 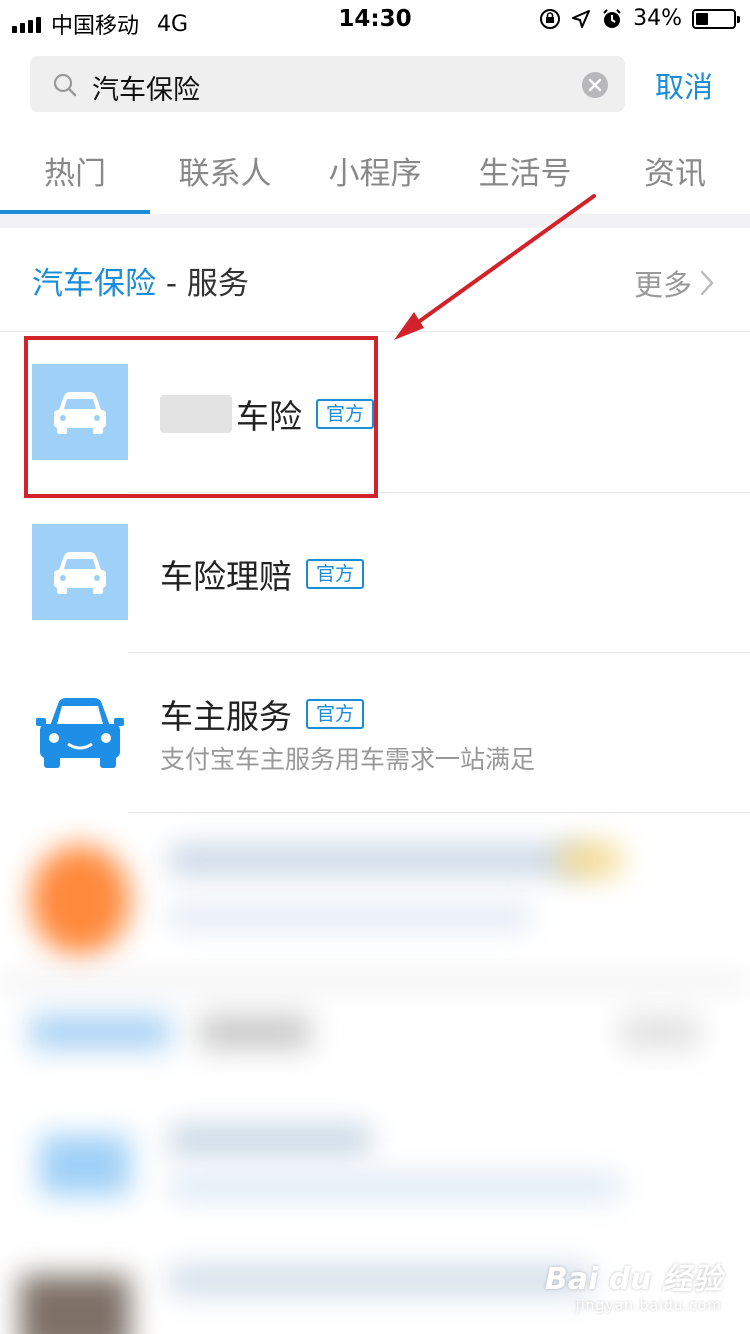 I want to click on result-title: 车险理赔 官方, so click(x=262, y=574).